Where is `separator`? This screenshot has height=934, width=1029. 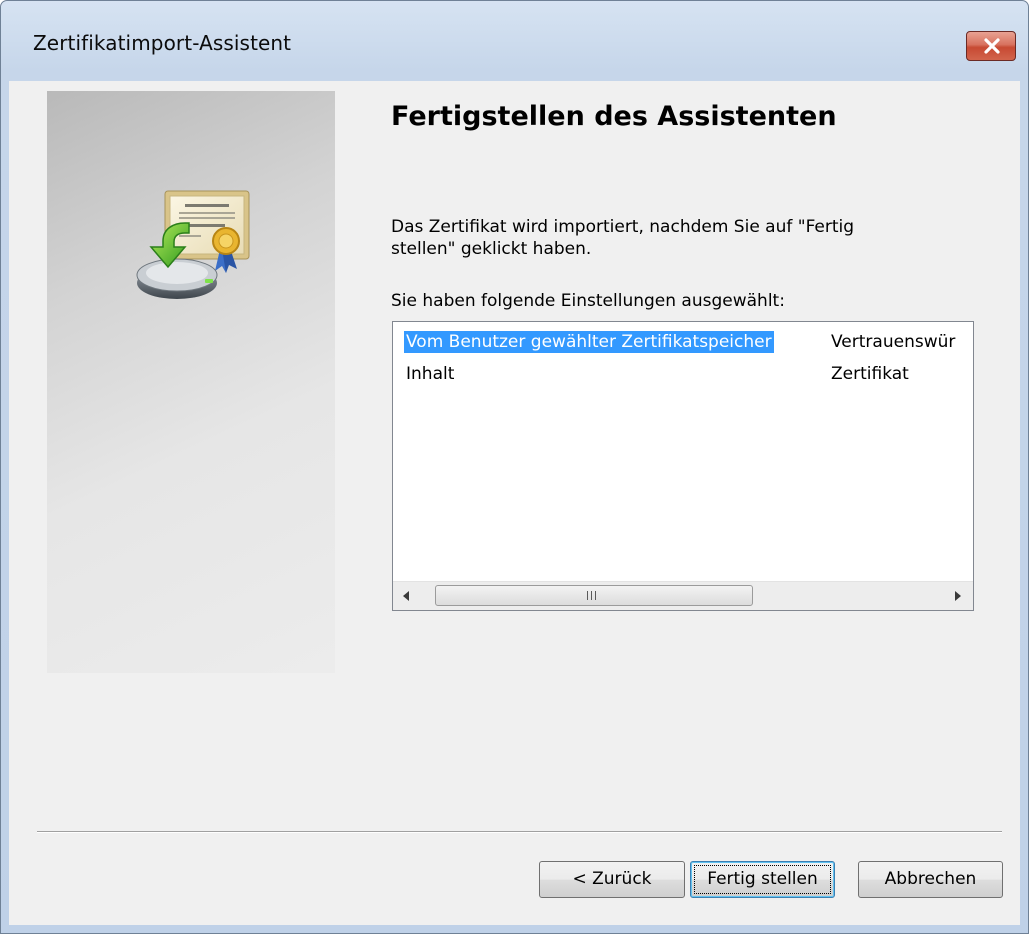
separator is located at coordinates (519, 832).